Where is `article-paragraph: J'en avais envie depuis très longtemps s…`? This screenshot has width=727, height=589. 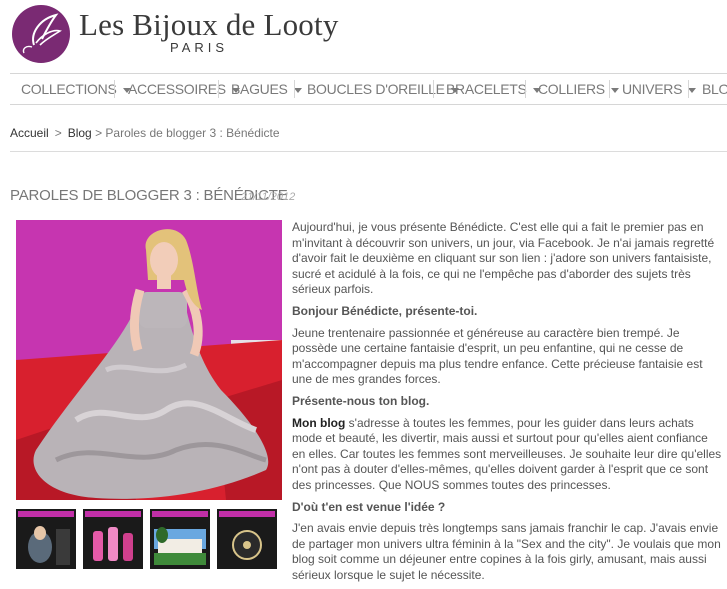
article-paragraph: J'en avais envie depuis très longtemps s… is located at coordinates (506, 551).